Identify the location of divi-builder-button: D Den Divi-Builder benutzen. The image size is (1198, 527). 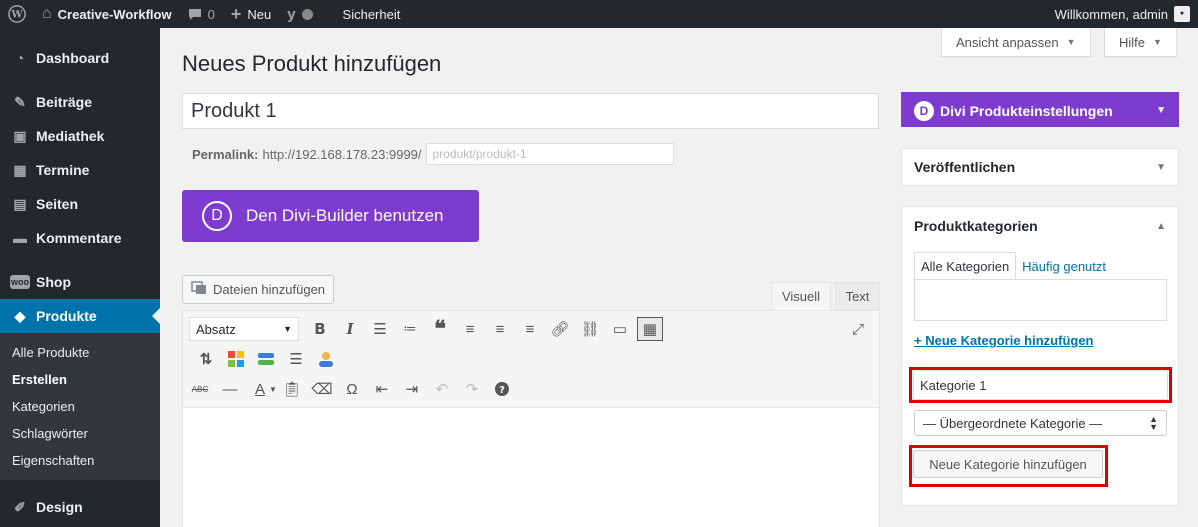
(330, 216).